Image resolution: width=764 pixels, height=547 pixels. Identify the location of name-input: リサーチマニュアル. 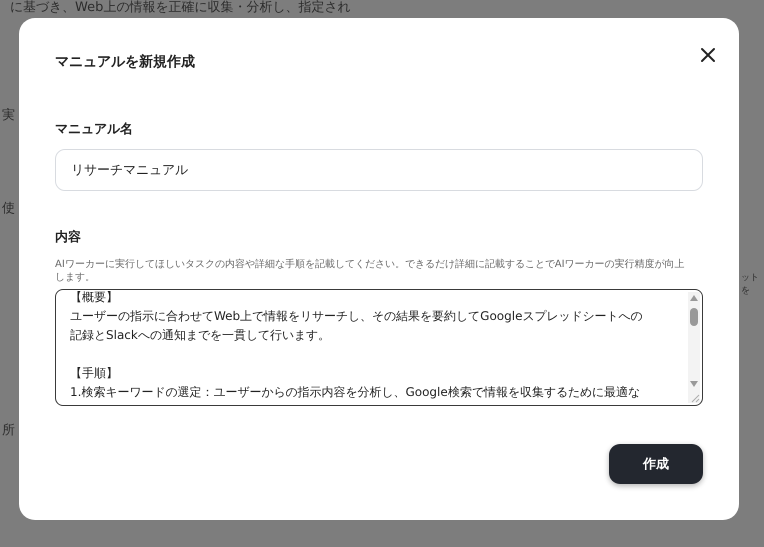
(379, 170).